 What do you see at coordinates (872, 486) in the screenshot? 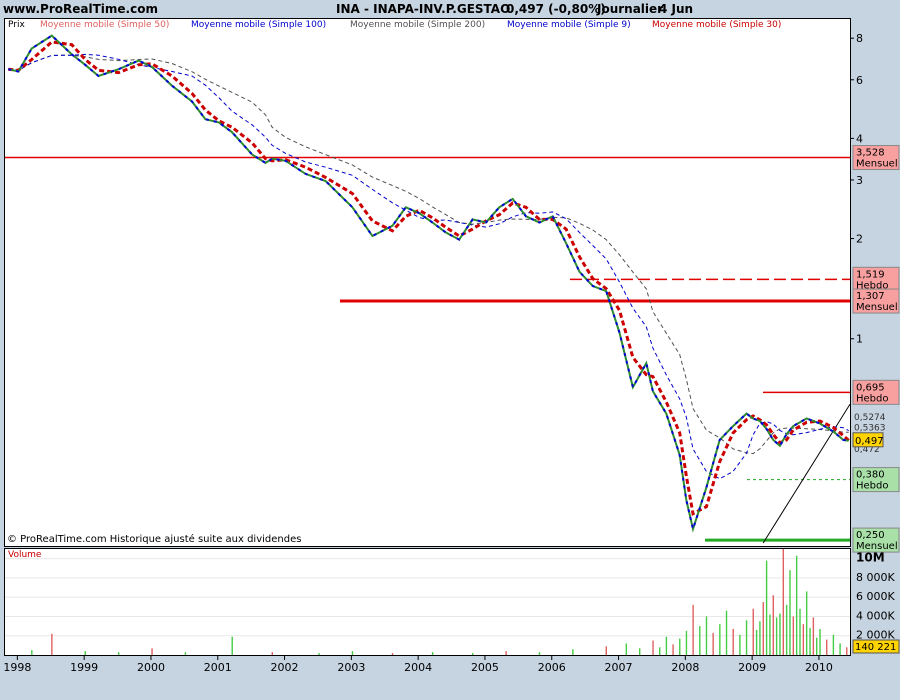
I see `level-period: Hebdo` at bounding box center [872, 486].